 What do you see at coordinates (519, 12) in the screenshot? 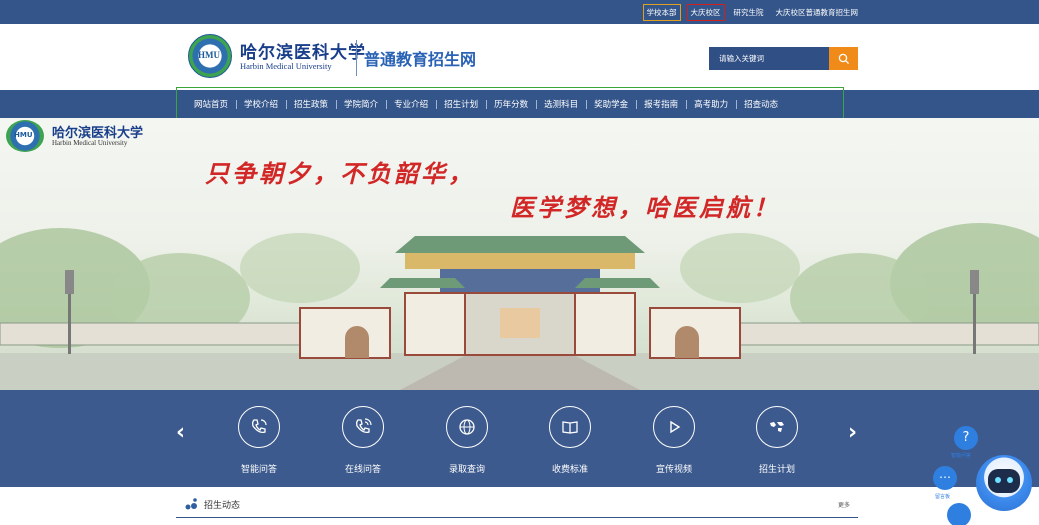
I see `top-bar` at bounding box center [519, 12].